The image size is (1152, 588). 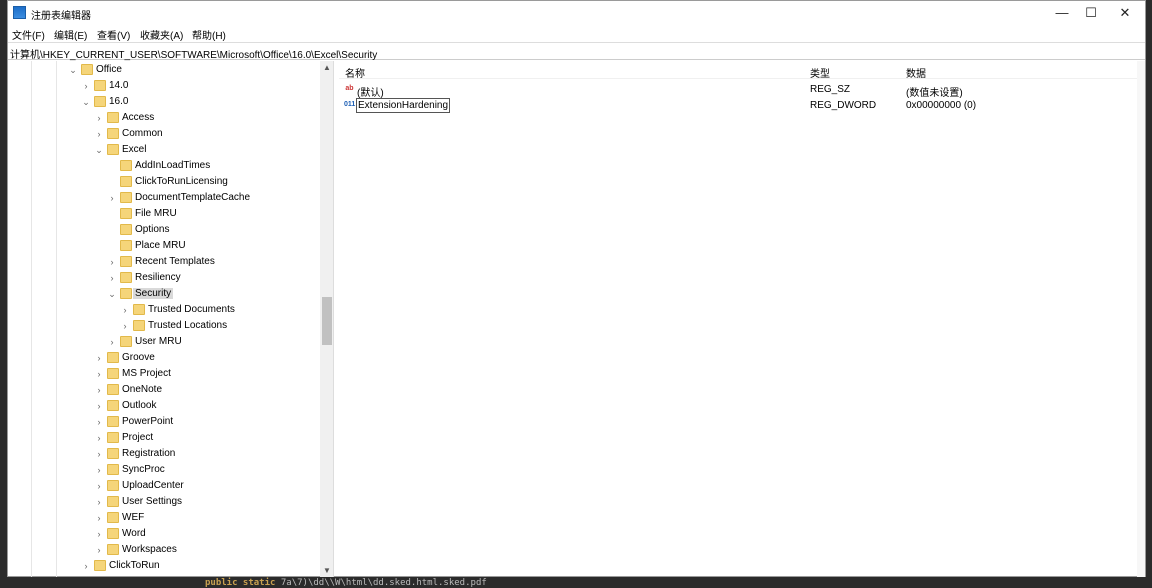 What do you see at coordinates (163, 358) in the screenshot?
I see `tree-item-groove: › Groove` at bounding box center [163, 358].